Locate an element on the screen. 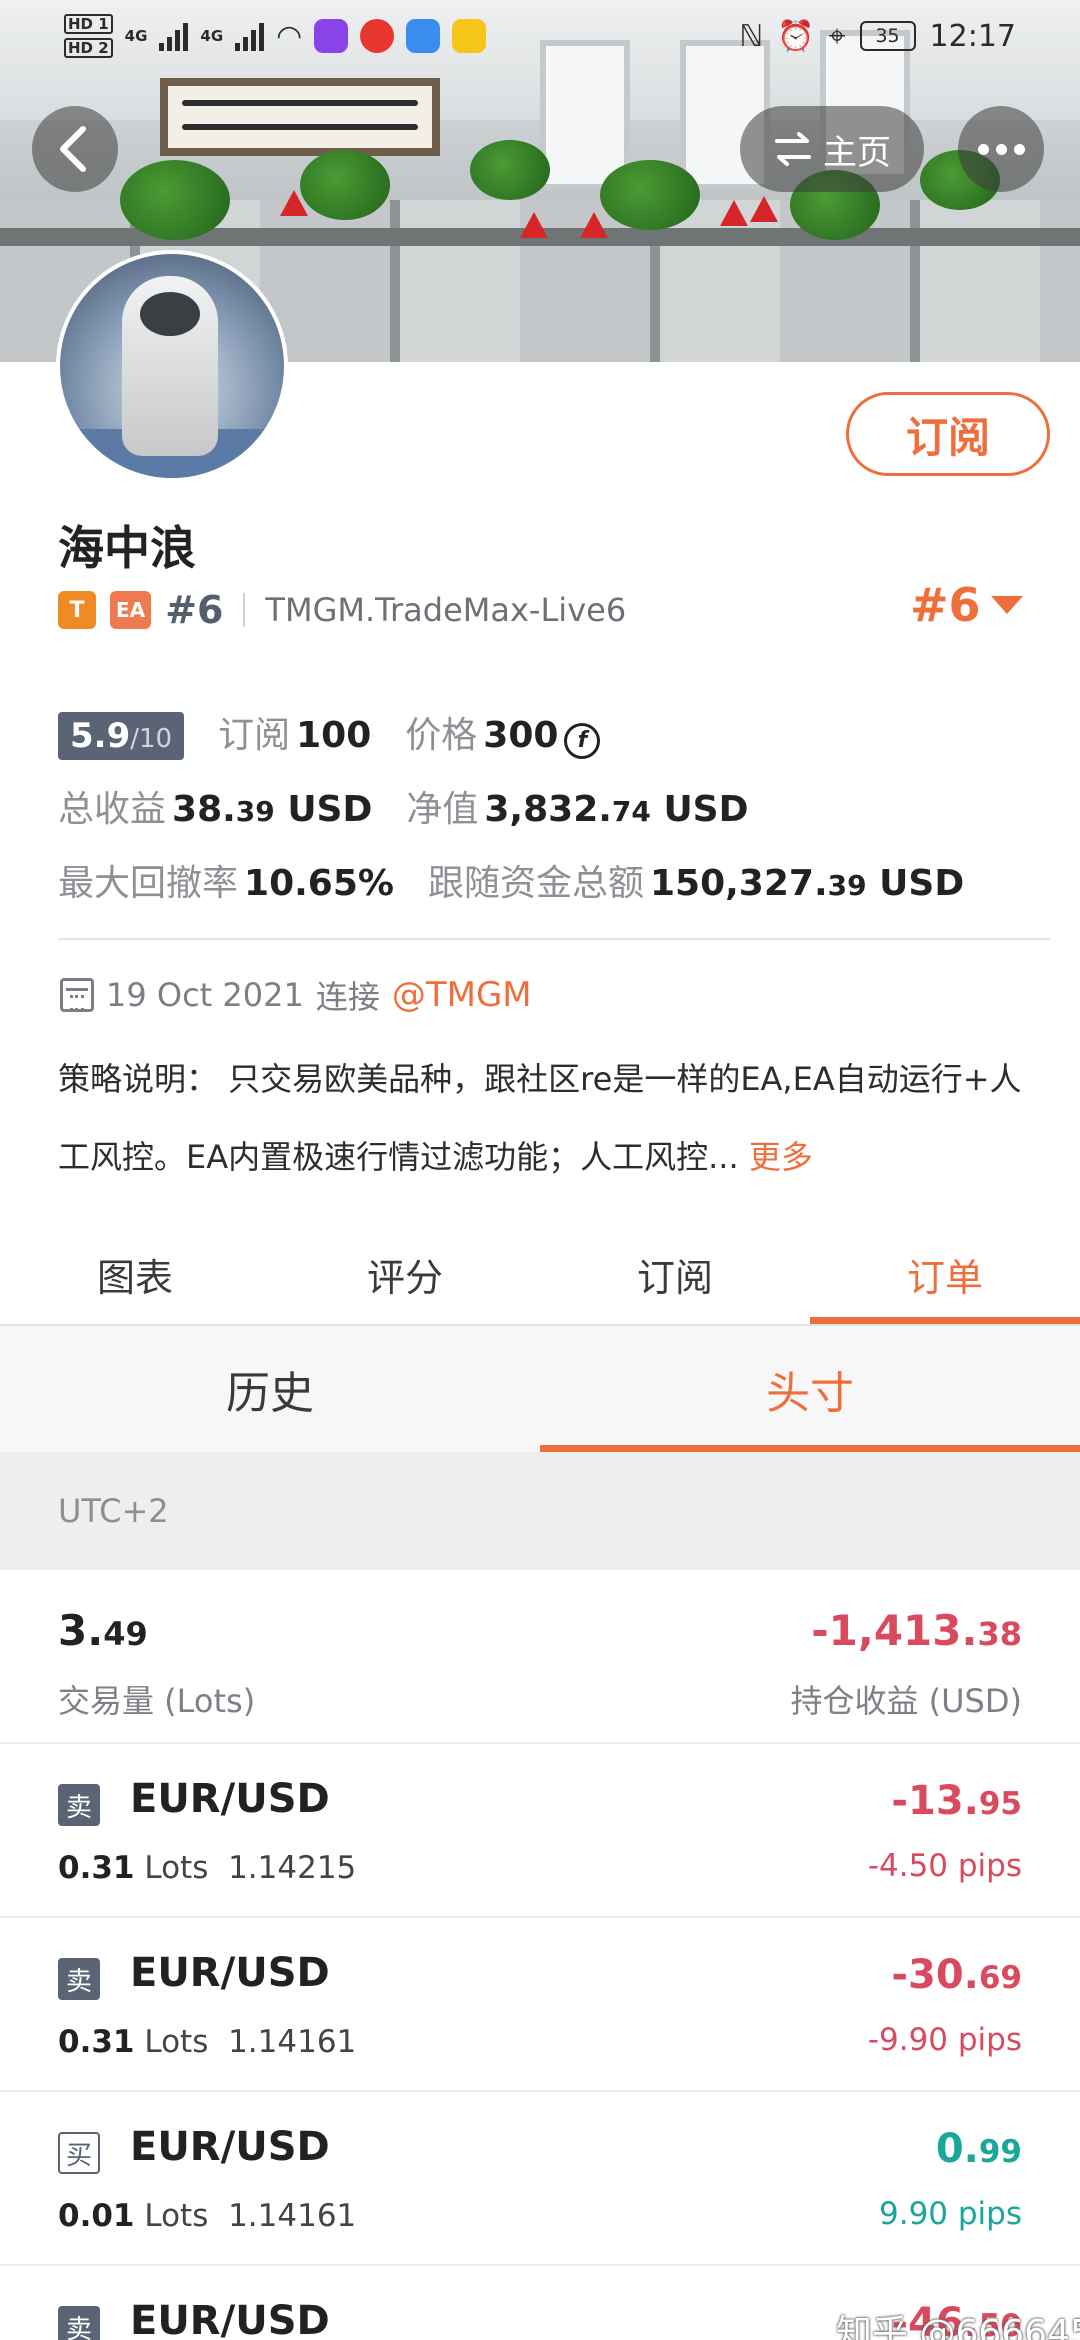 Image resolution: width=1080 pixels, height=2340 pixels. network-type-1: 4G is located at coordinates (136, 36).